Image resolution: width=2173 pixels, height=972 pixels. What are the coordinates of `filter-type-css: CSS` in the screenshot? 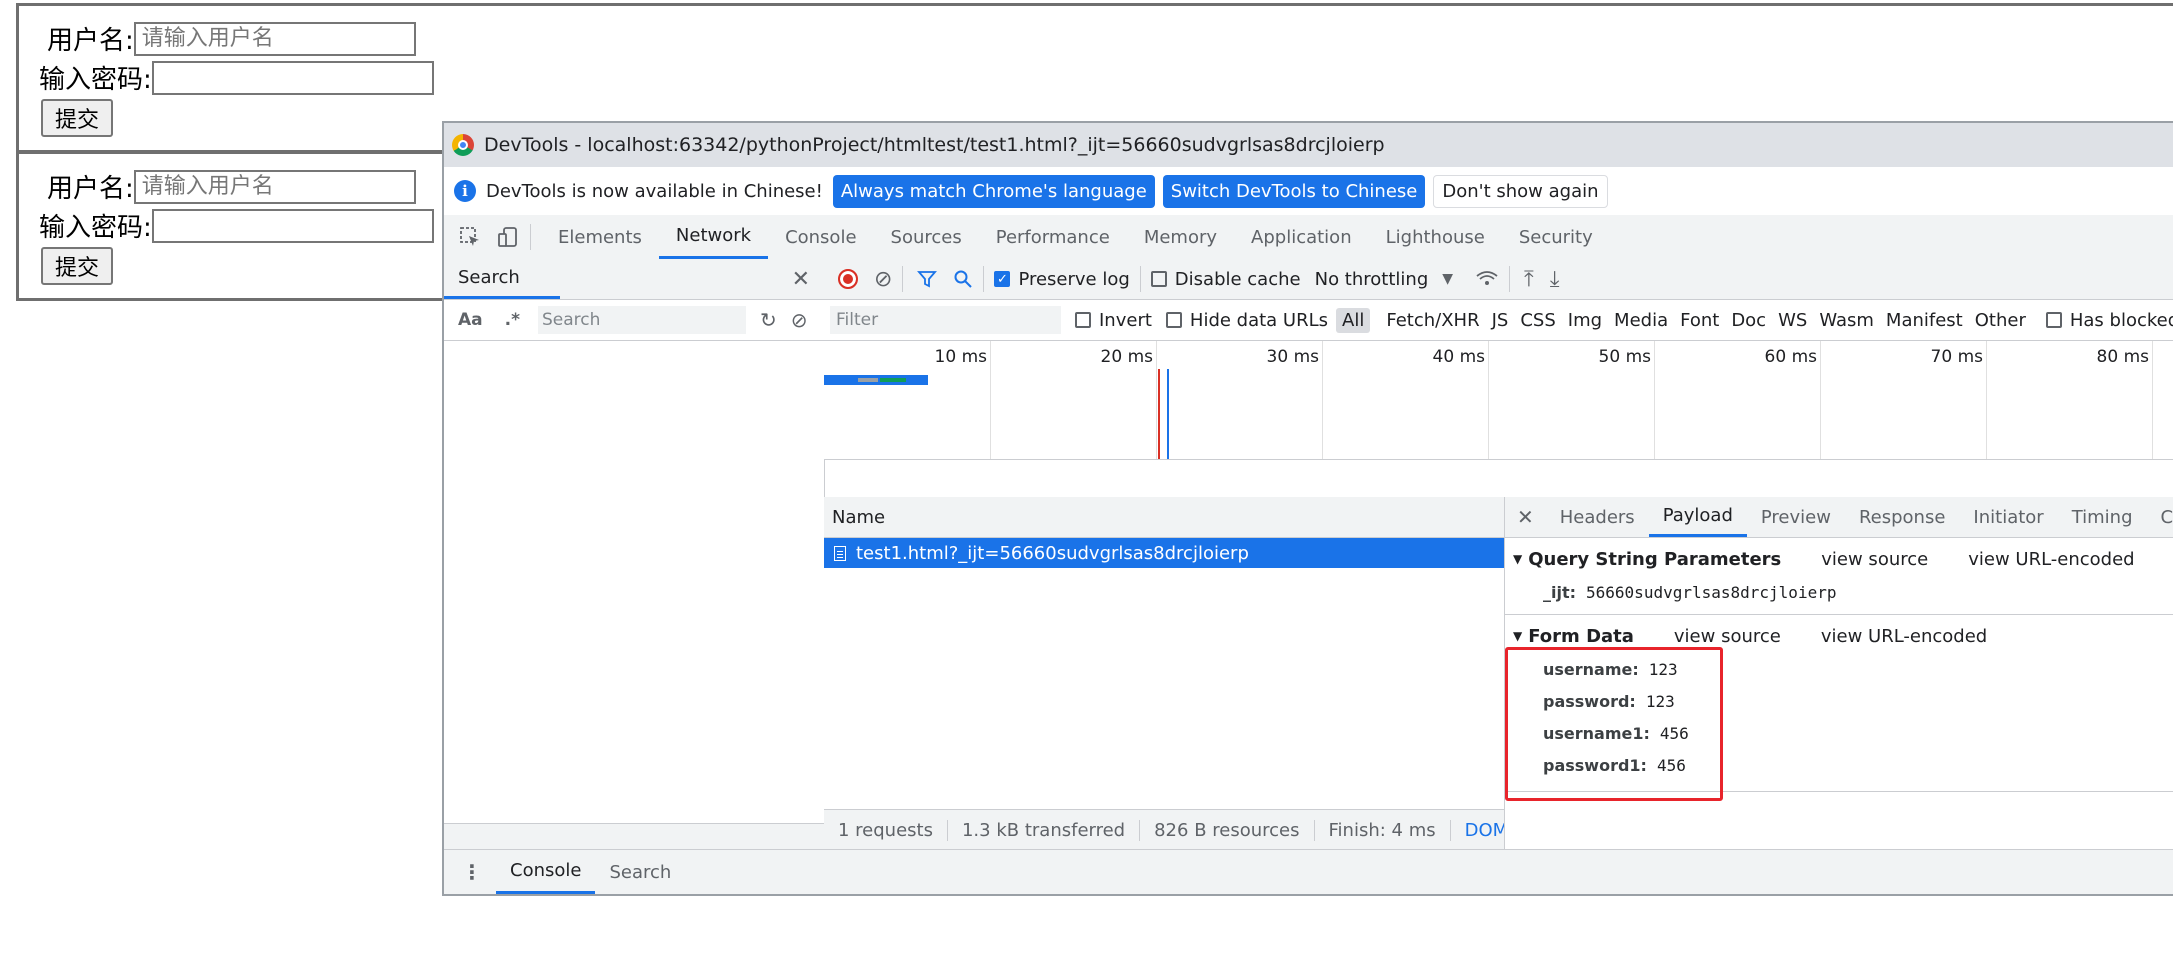 It's located at (1537, 320).